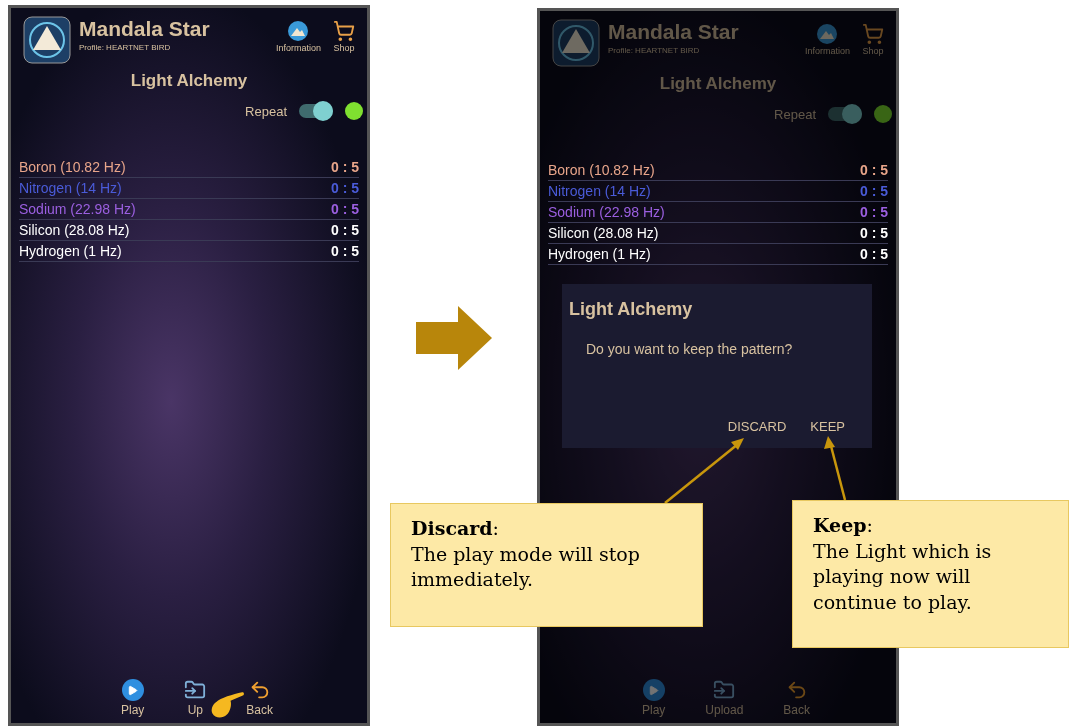  I want to click on leader-arrow, so click(835, 468).